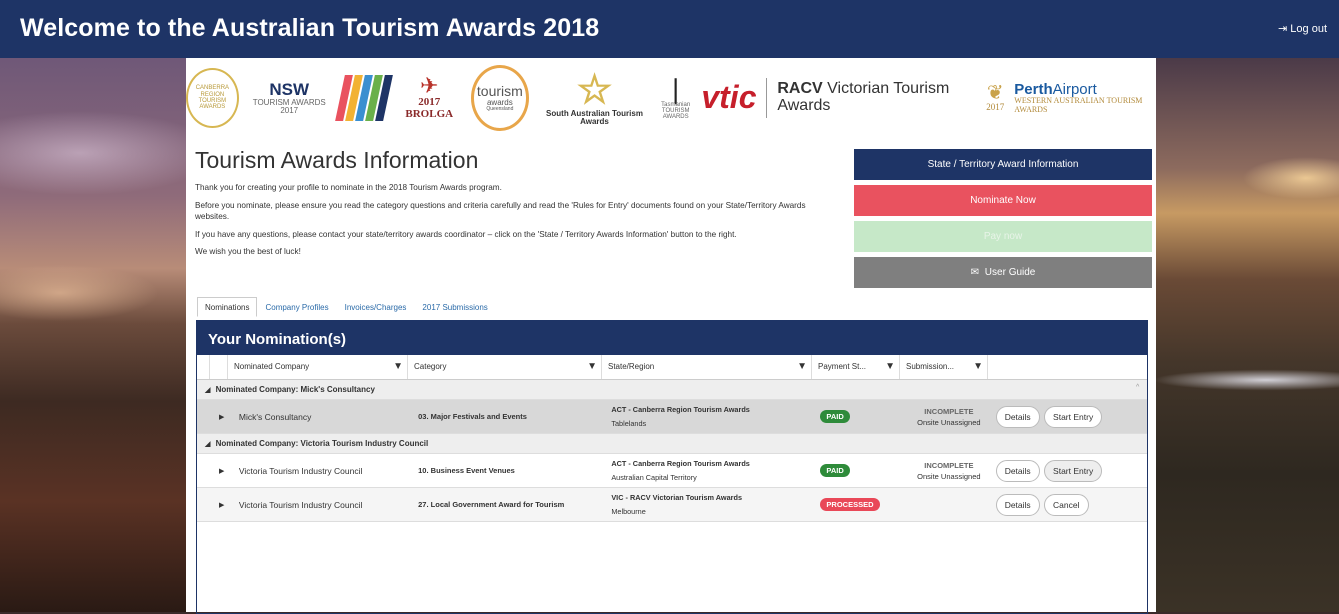 The width and height of the screenshot is (1339, 614). Describe the element at coordinates (1033, 89) in the screenshot. I see `perth-brand: Perth` at that location.